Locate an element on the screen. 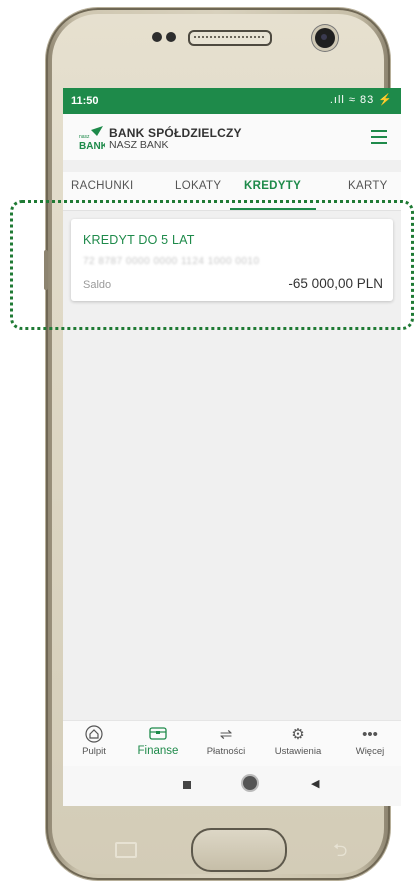  wallet-icon is located at coordinates (158, 735).